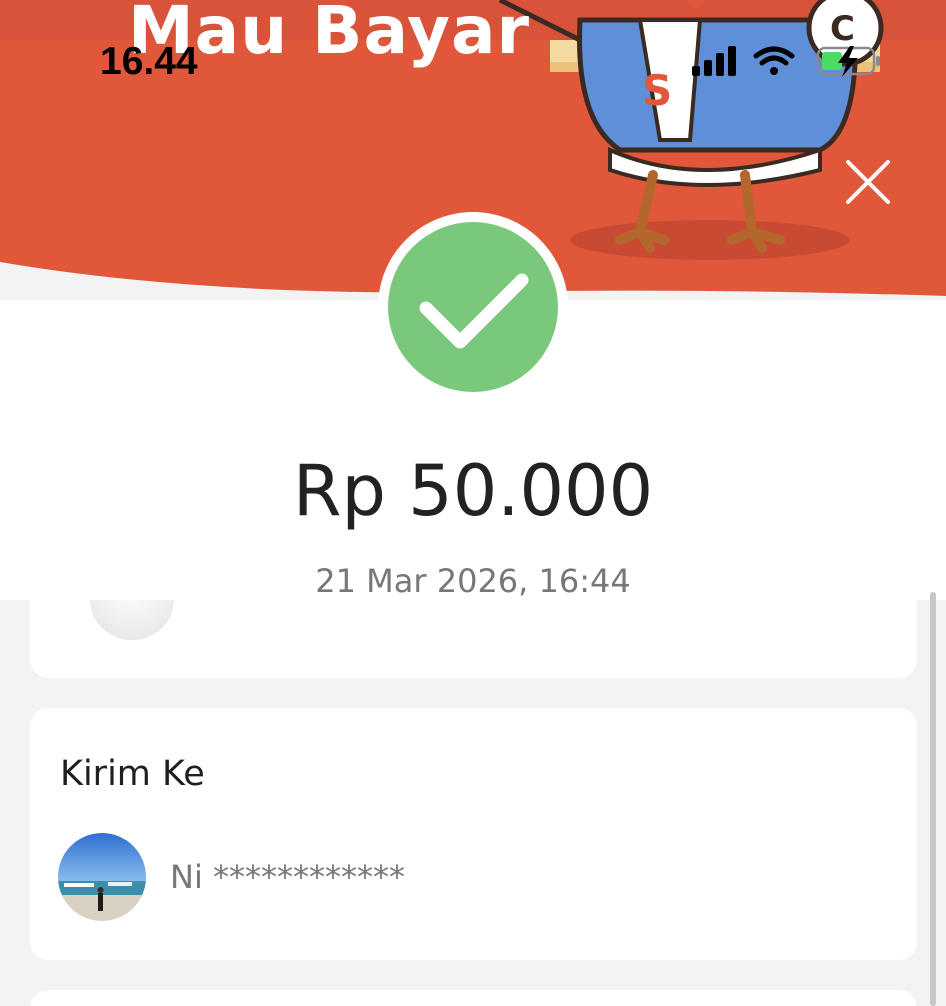 The width and height of the screenshot is (946, 1006). I want to click on signal-icon, so click(714, 61).